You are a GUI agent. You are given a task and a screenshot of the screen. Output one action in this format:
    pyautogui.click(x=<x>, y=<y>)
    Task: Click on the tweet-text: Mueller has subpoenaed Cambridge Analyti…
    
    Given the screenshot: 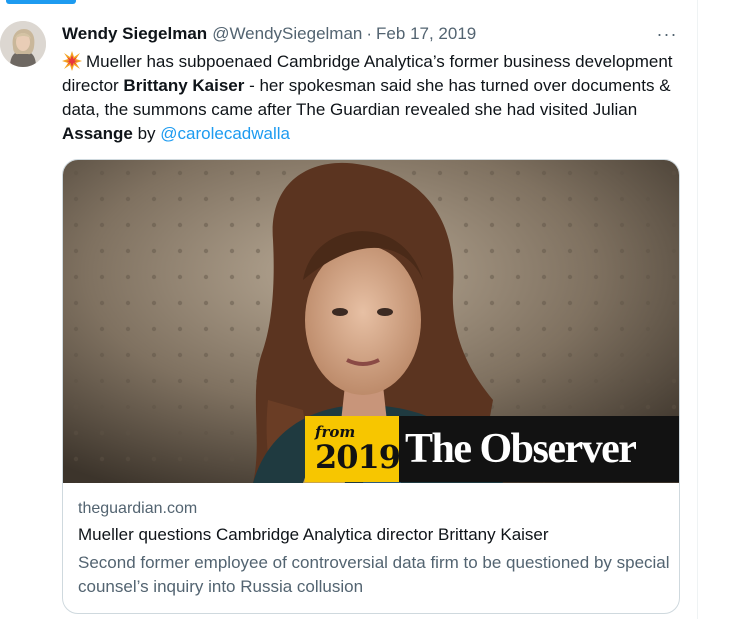 What is the action you would take?
    pyautogui.click(x=374, y=98)
    